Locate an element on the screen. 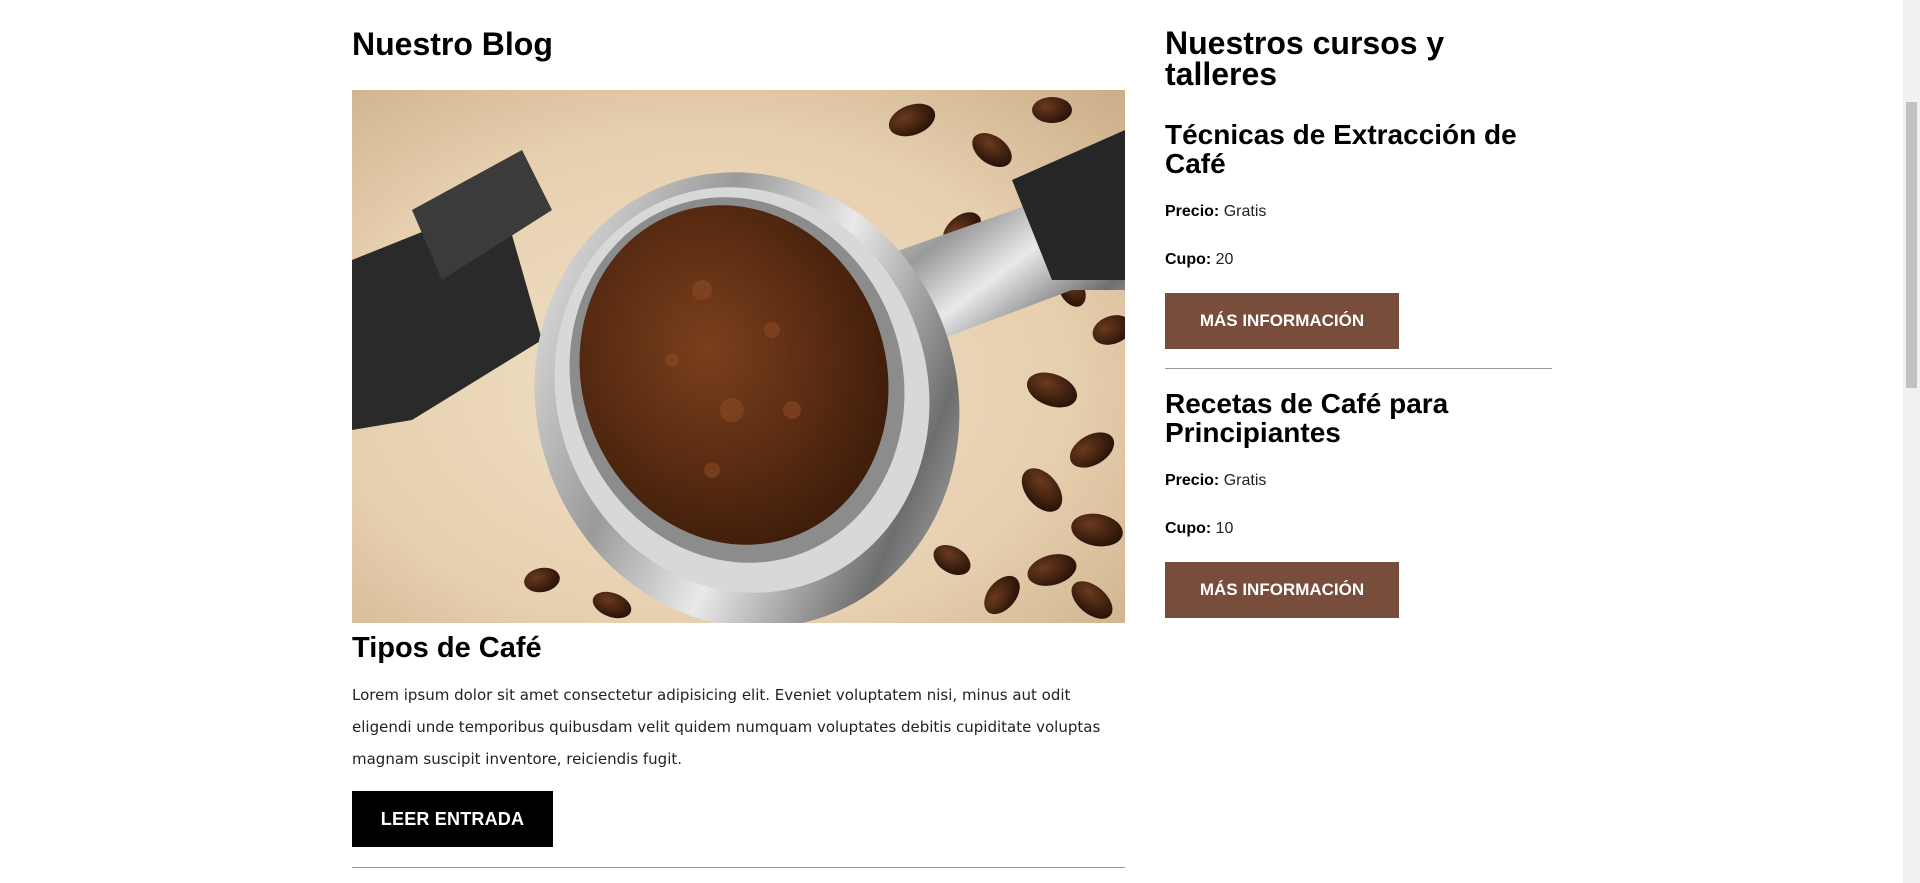  courses-title: Nuestros cursos y talleres is located at coordinates (1305, 58).